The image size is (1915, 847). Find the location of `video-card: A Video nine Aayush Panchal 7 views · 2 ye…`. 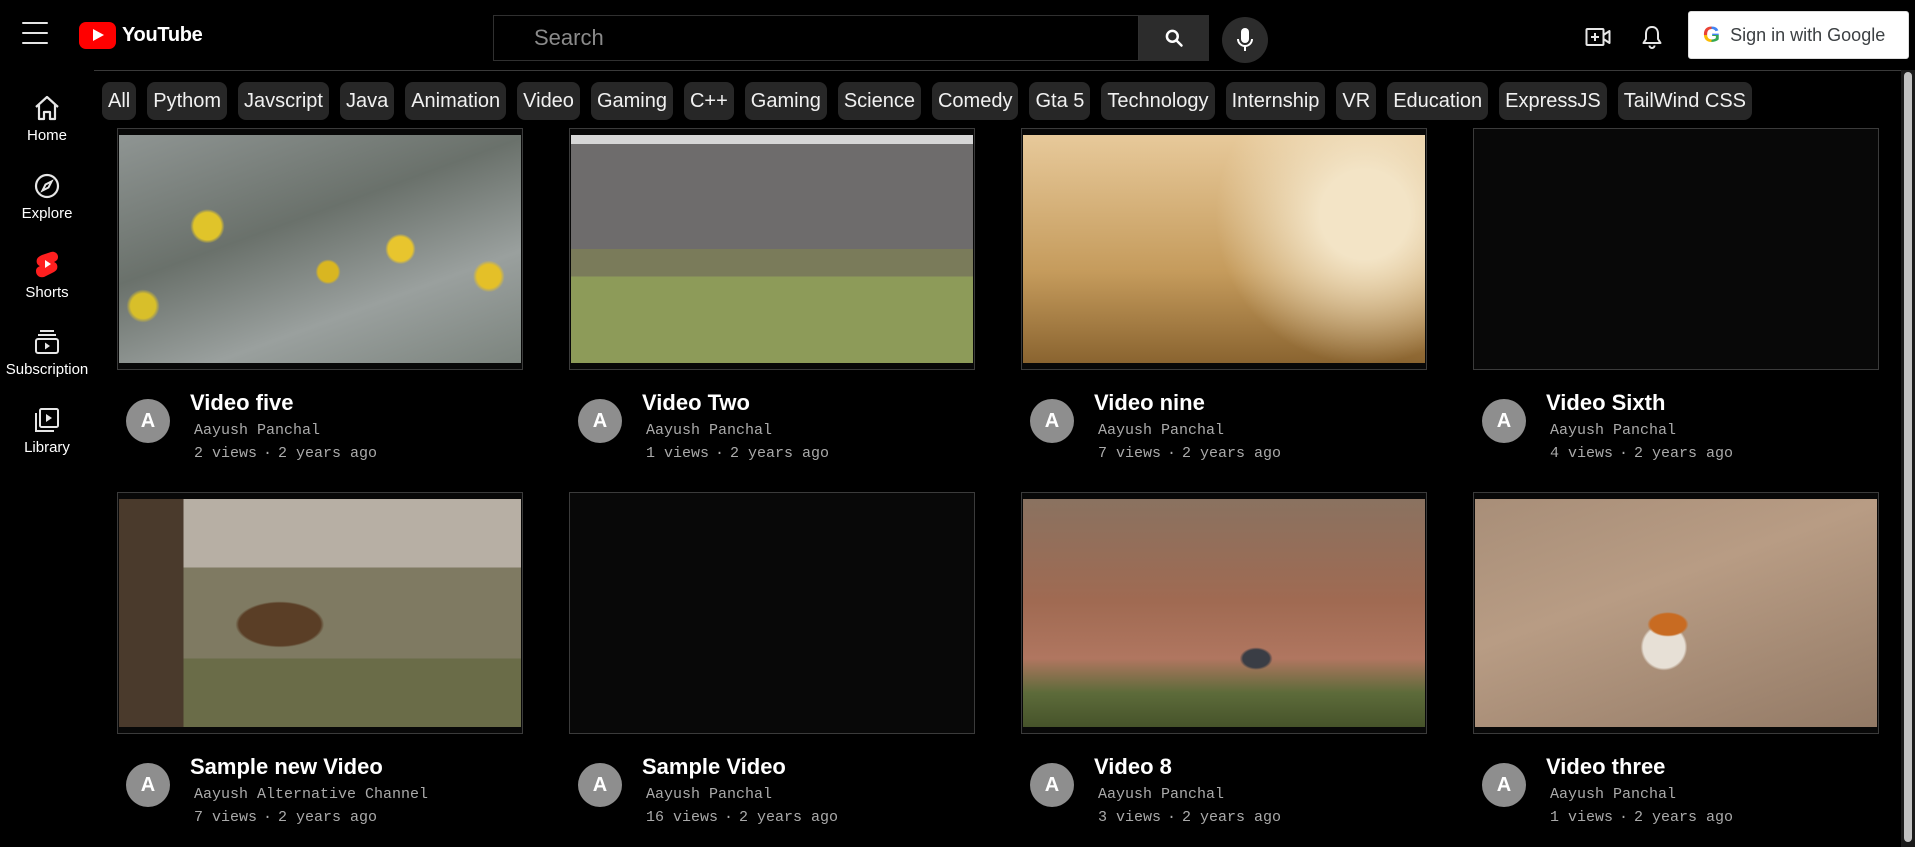

video-card: A Video nine Aayush Panchal 7 views · 2 ye… is located at coordinates (1224, 298).